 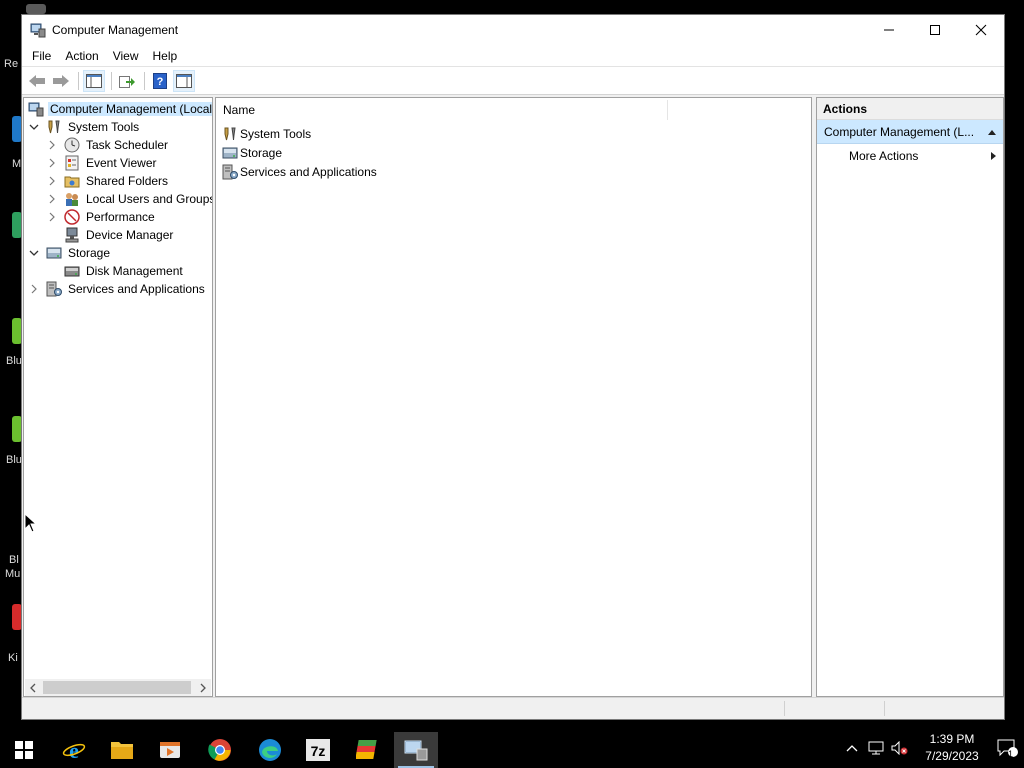 I want to click on 7zip-icon: 7z, so click(x=318, y=750).